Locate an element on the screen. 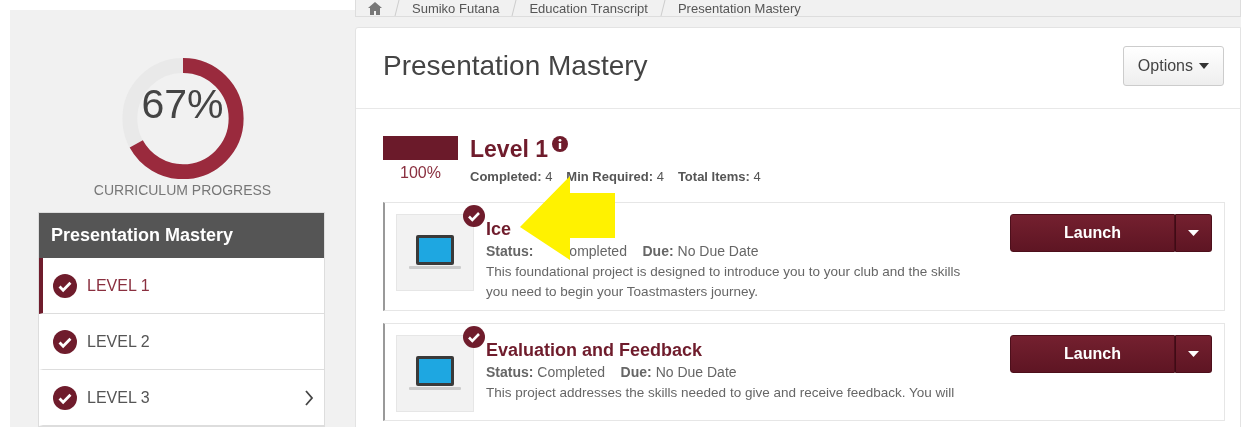  options-button: Options is located at coordinates (1173, 66).